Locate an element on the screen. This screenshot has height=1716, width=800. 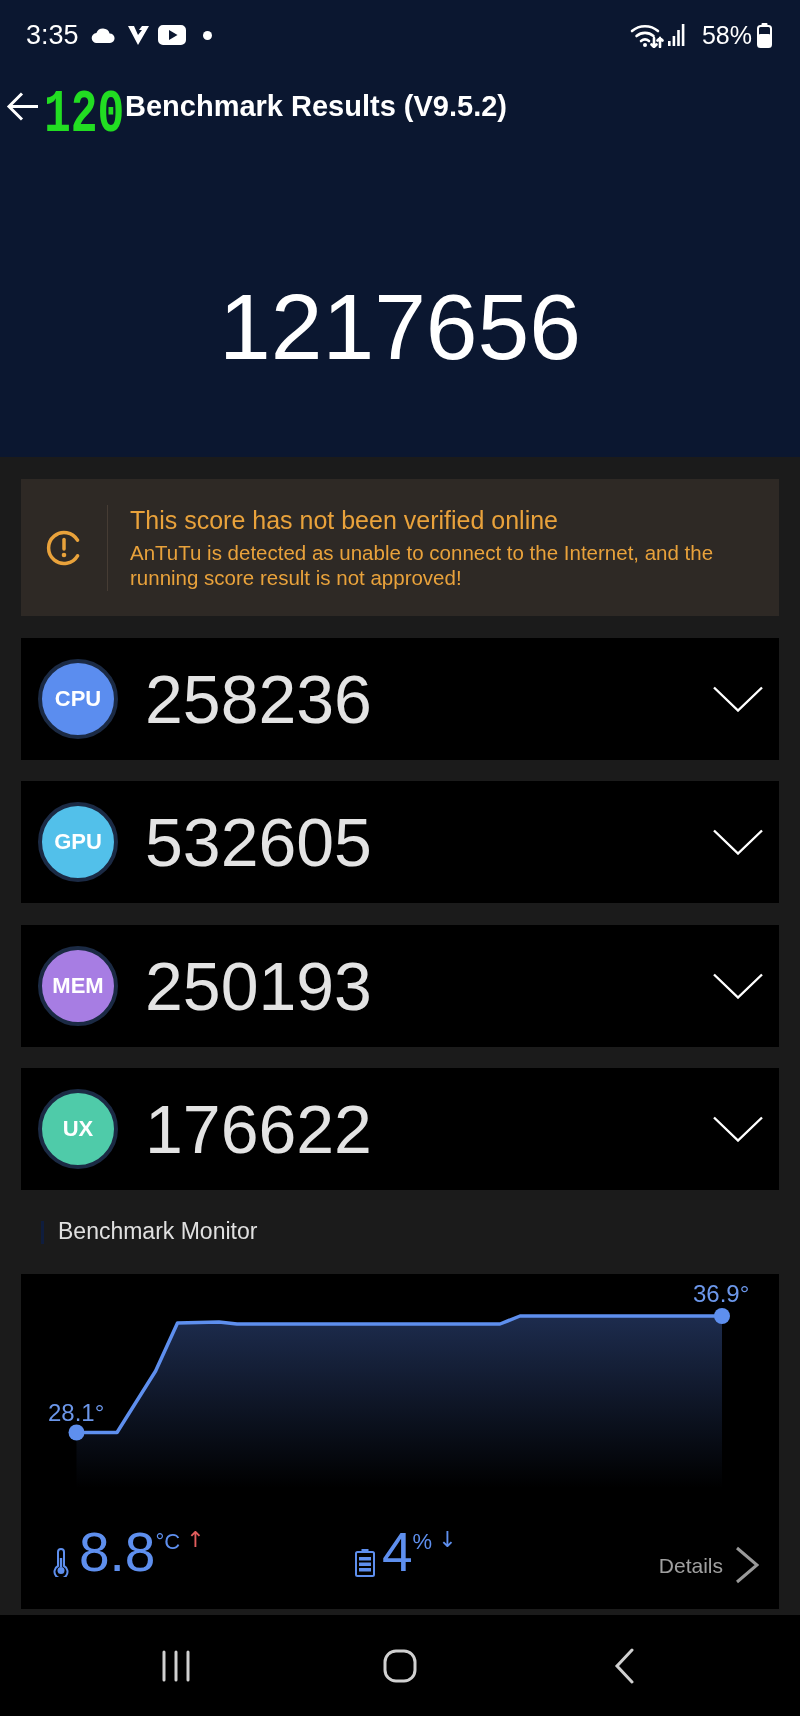
recent-apps-icon is located at coordinates (176, 1665).